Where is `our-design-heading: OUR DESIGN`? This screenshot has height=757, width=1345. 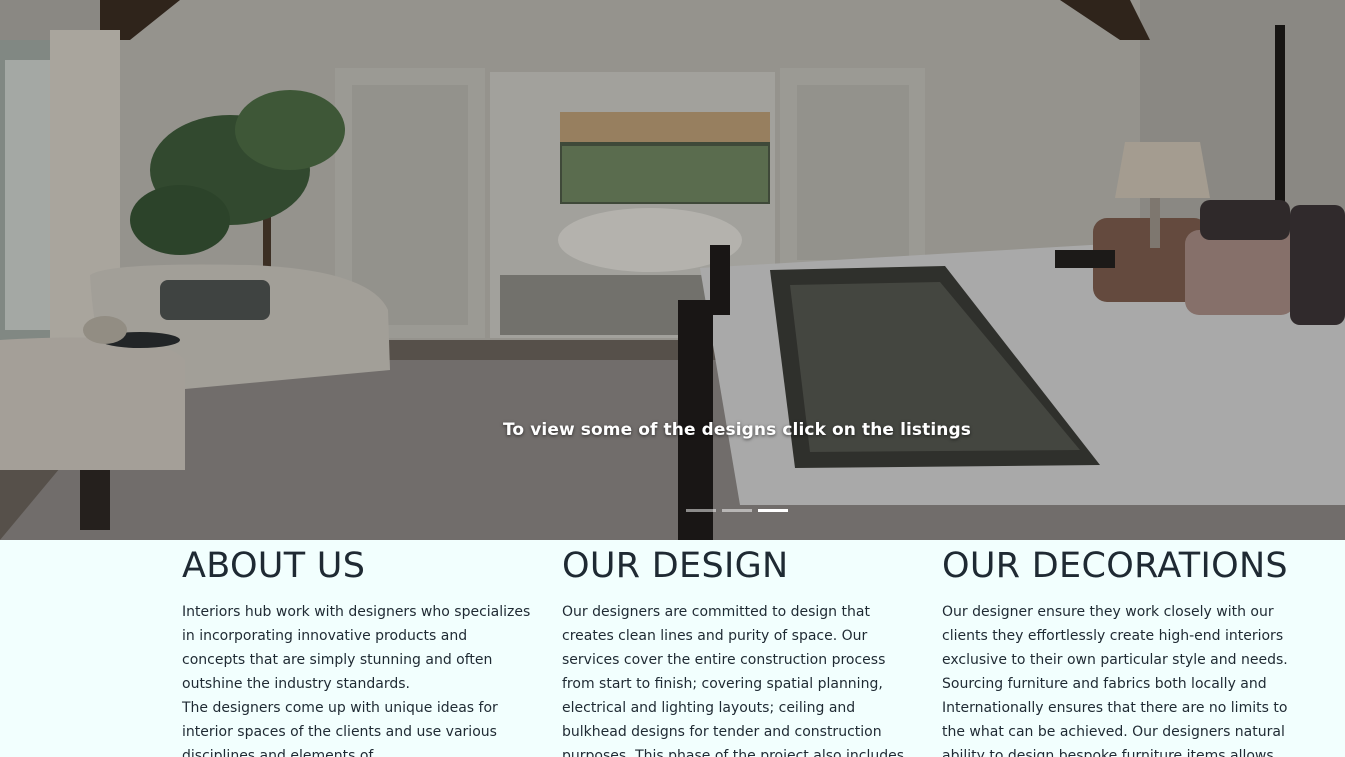 our-design-heading: OUR DESIGN is located at coordinates (675, 566).